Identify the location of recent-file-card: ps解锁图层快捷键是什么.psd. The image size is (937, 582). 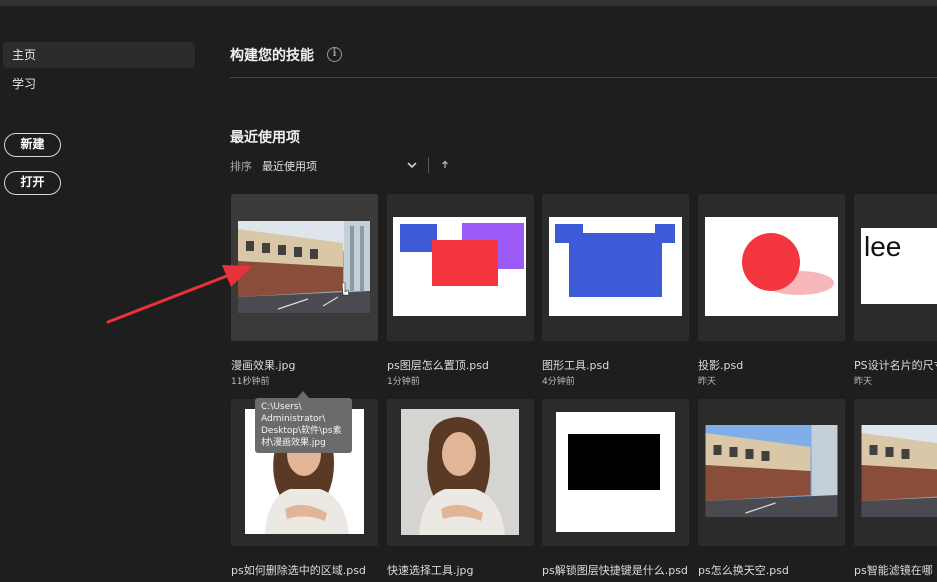
(615, 490).